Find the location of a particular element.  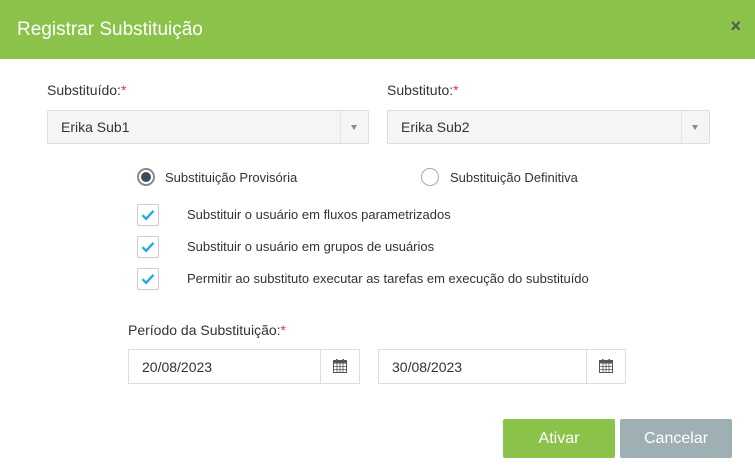

radio-provisoria-label: Substituição Provisória is located at coordinates (231, 177).